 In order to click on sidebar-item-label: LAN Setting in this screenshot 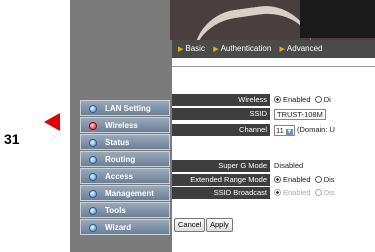, I will do `click(128, 108)`.